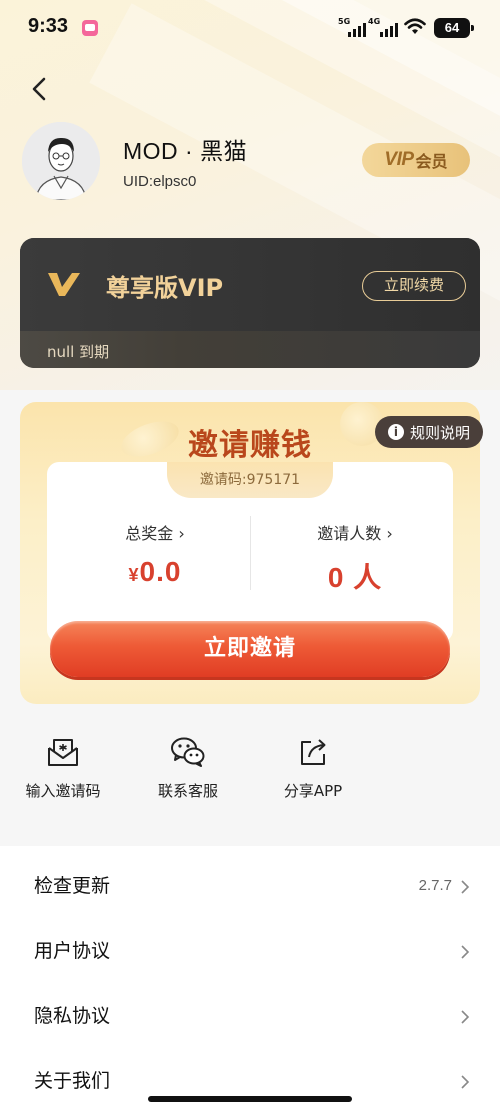  What do you see at coordinates (149, 533) in the screenshot?
I see `total-reward-label: 总奖金` at bounding box center [149, 533].